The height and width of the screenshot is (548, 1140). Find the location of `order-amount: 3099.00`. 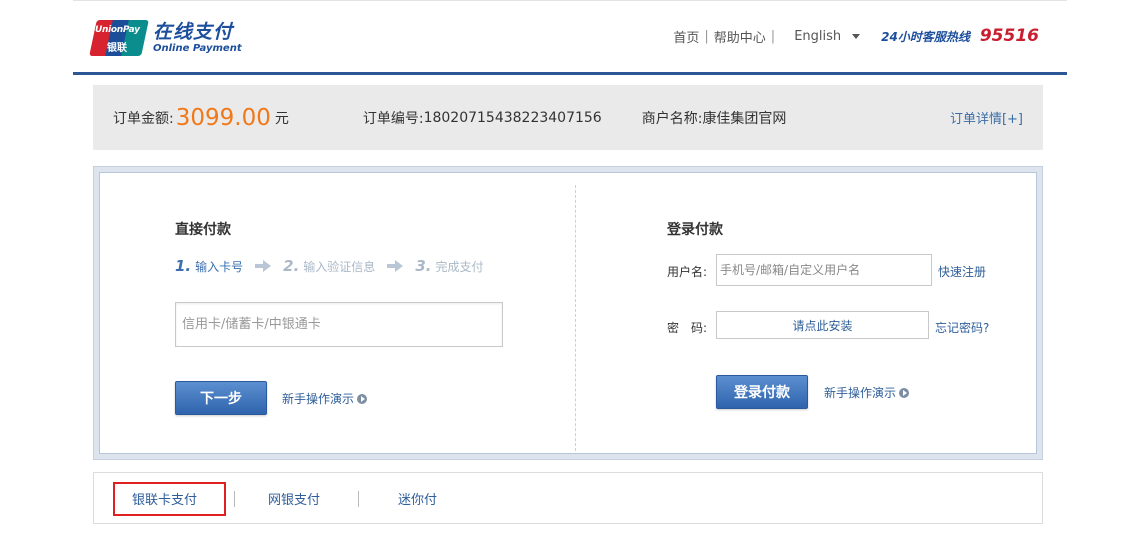

order-amount: 3099.00 is located at coordinates (223, 117).